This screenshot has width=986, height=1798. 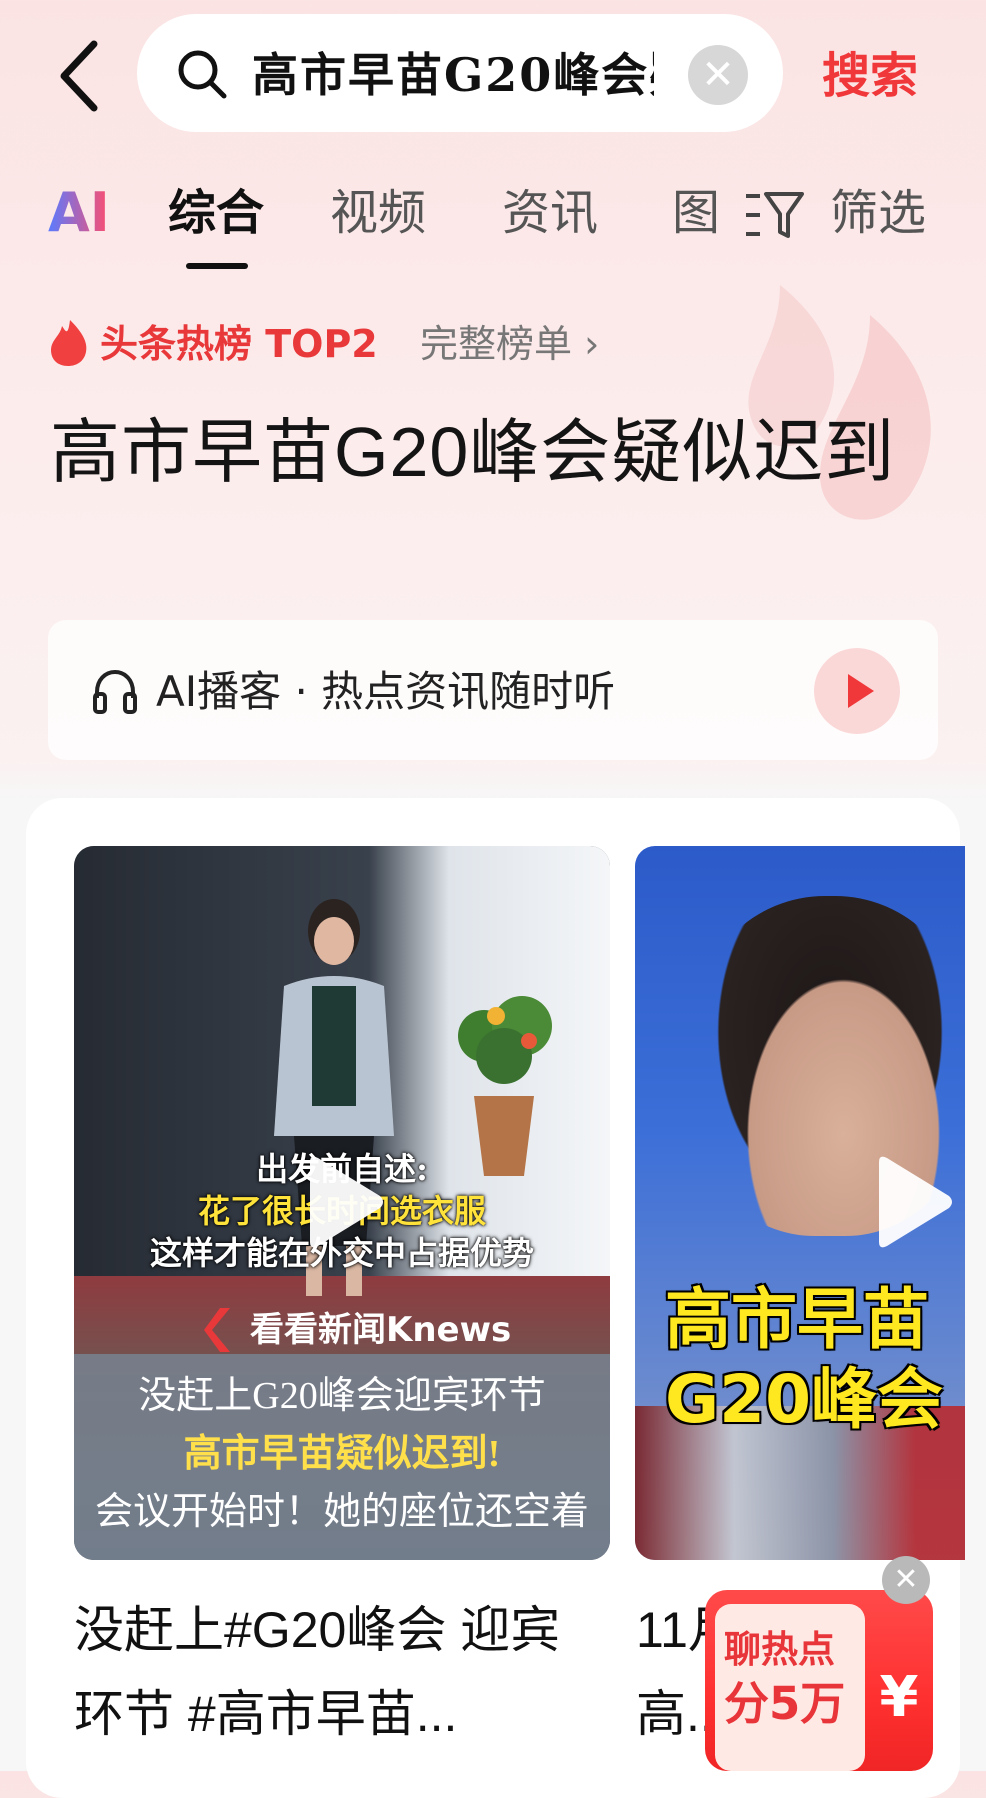 I want to click on filter-icon, so click(x=774, y=215).